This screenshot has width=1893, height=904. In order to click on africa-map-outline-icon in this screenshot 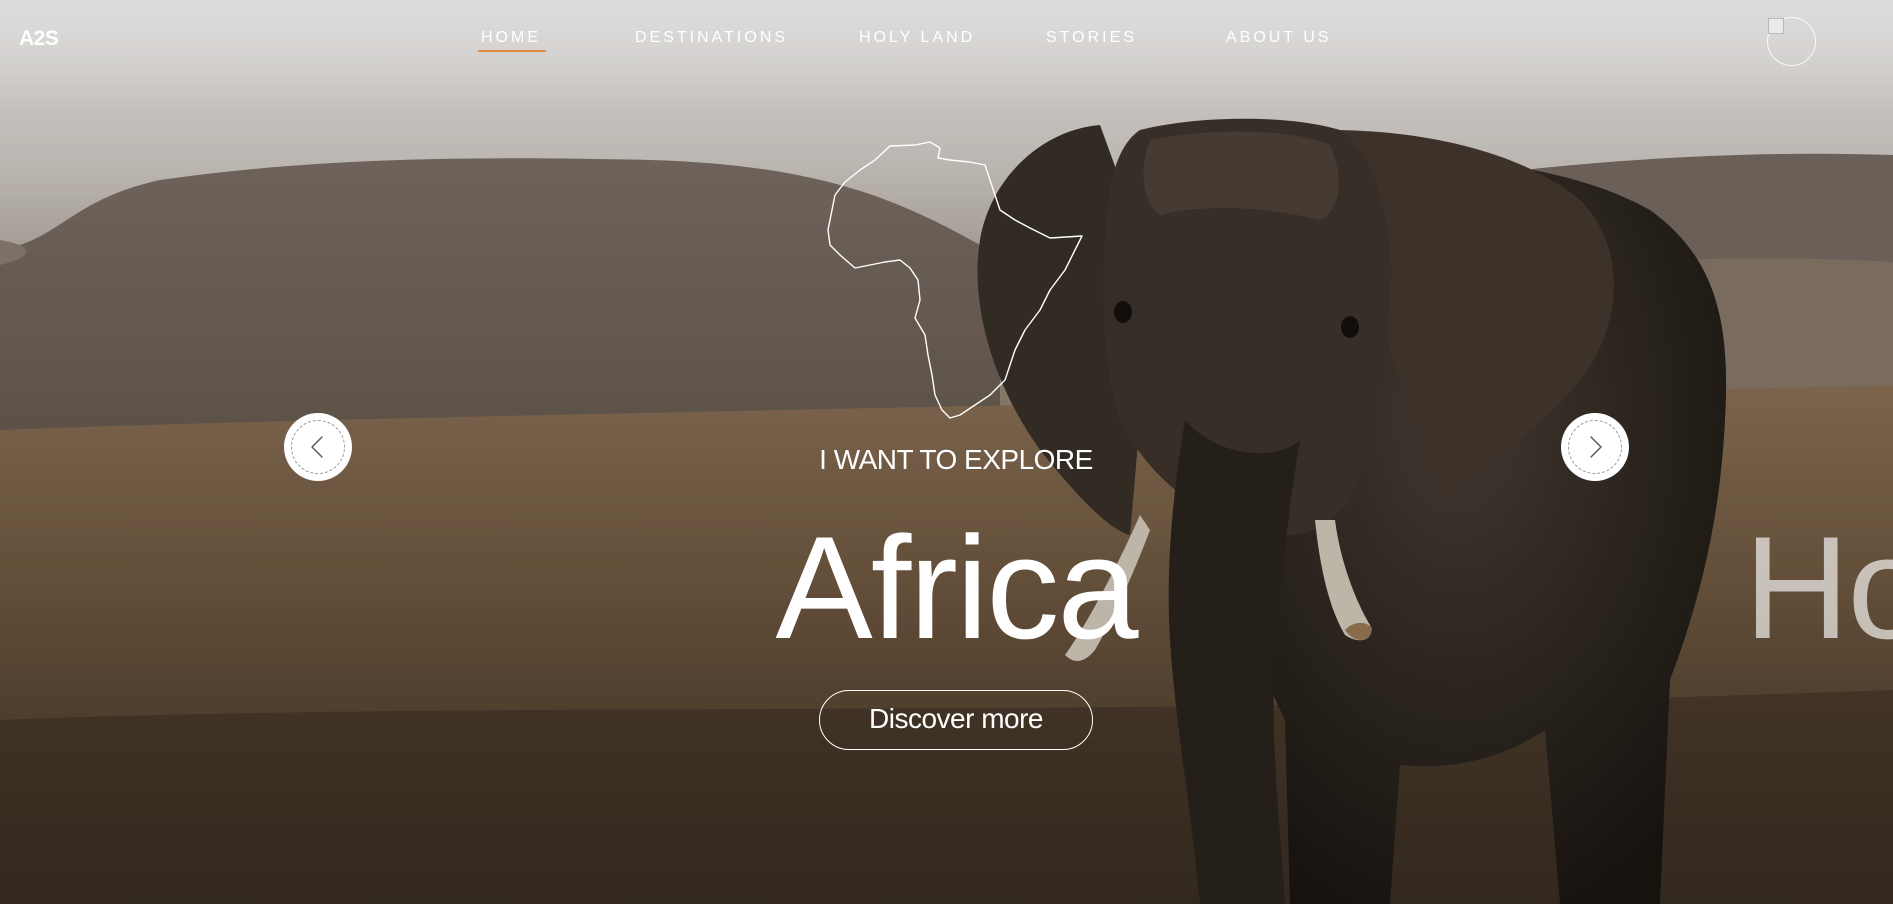, I will do `click(955, 280)`.